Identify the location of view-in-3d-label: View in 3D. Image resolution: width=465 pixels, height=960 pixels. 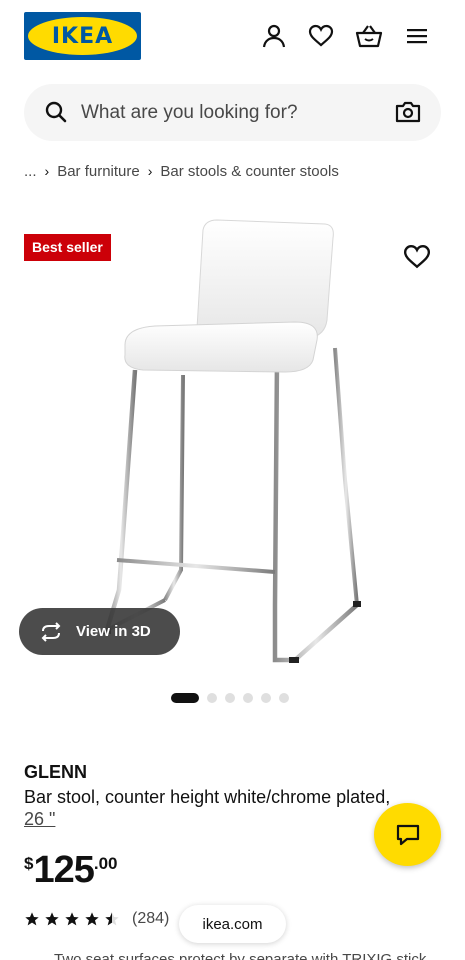
(113, 631).